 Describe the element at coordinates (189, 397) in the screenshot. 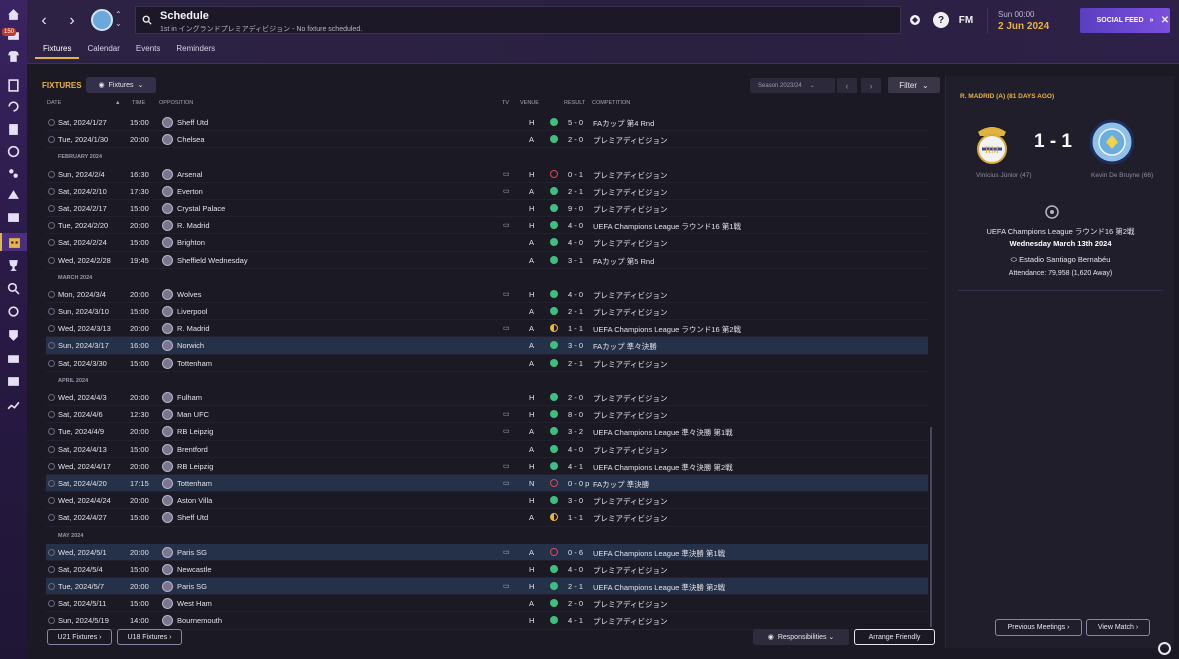

I see `fixture-opposition: Fulham` at that location.